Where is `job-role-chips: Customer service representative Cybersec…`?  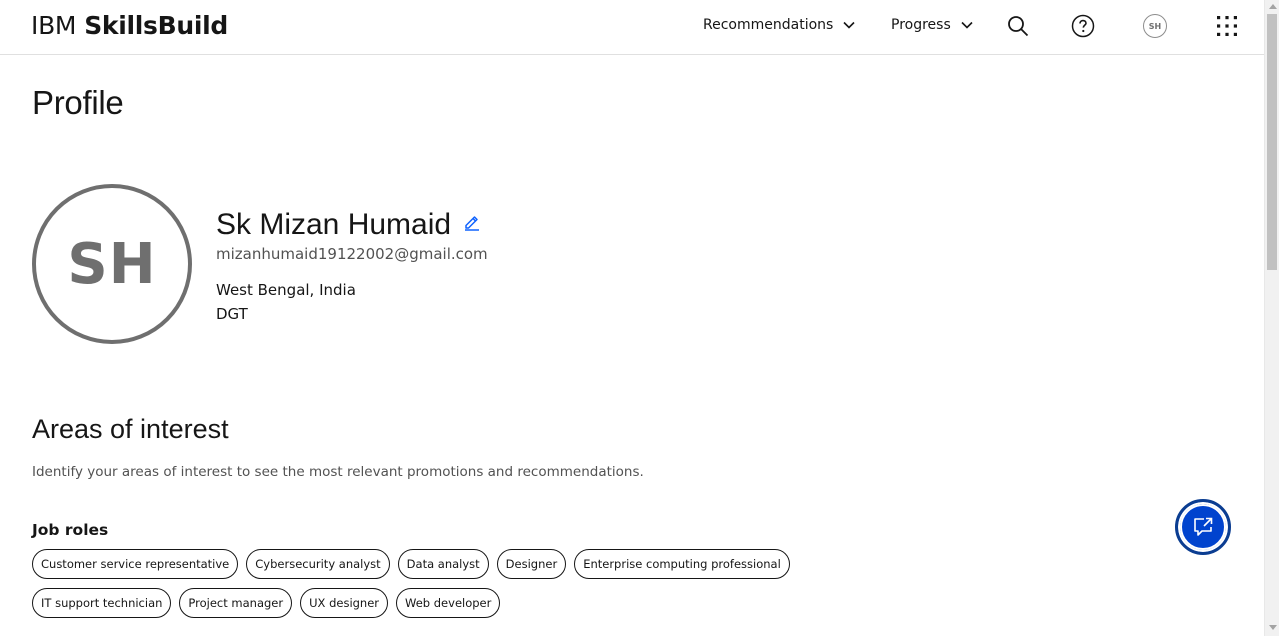 job-role-chips: Customer service representative Cybersec… is located at coordinates (412, 583).